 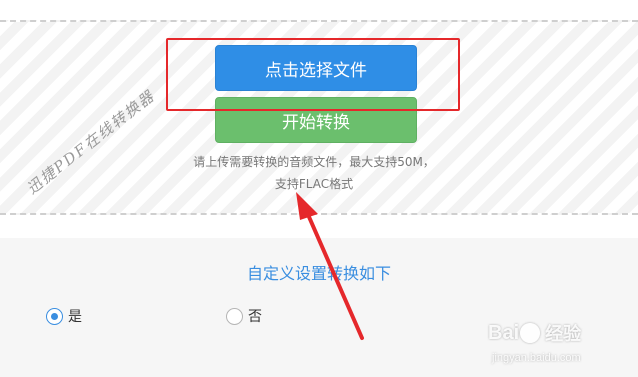 What do you see at coordinates (318, 273) in the screenshot?
I see `settings-title: 自定义设置转换如下` at bounding box center [318, 273].